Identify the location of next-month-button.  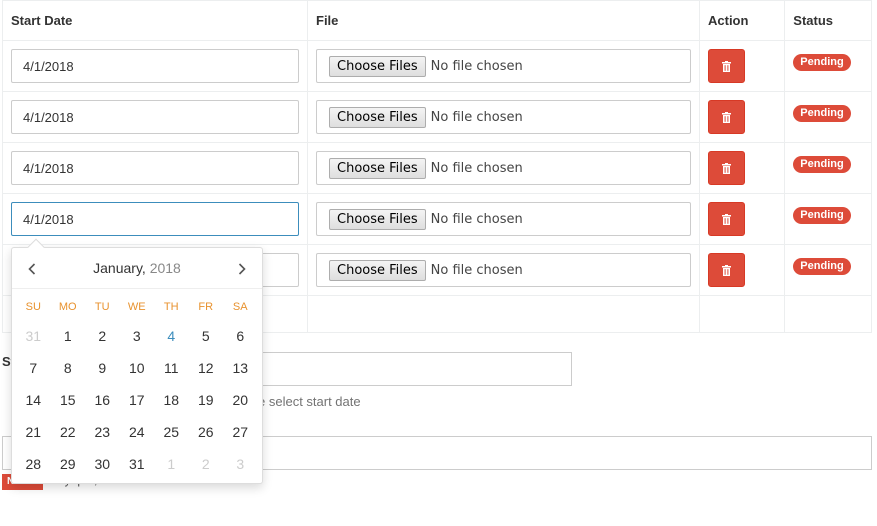
(242, 269).